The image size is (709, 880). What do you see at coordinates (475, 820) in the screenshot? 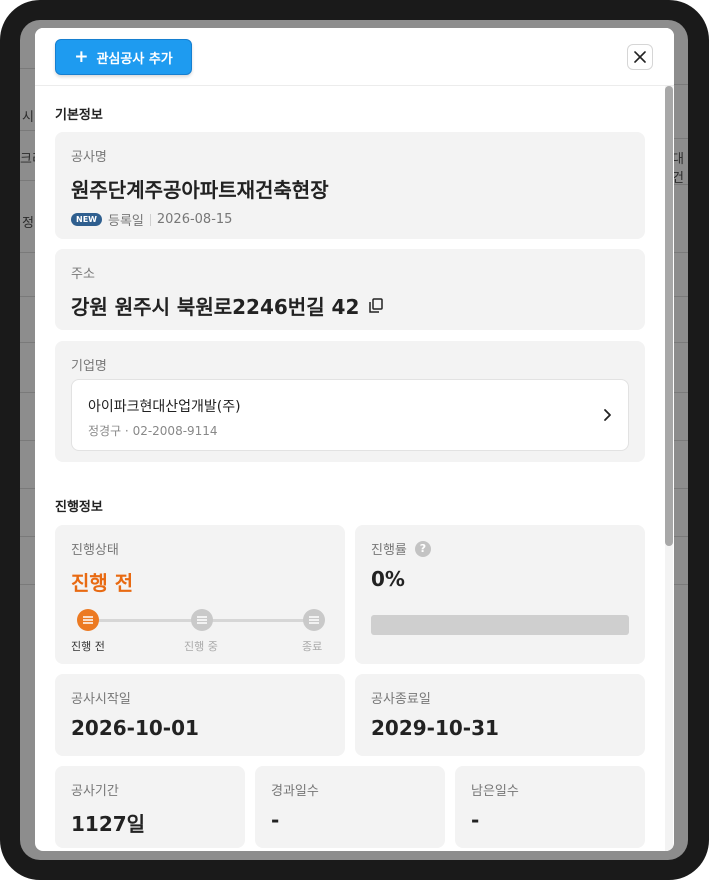
I see `remaining-value: -` at bounding box center [475, 820].